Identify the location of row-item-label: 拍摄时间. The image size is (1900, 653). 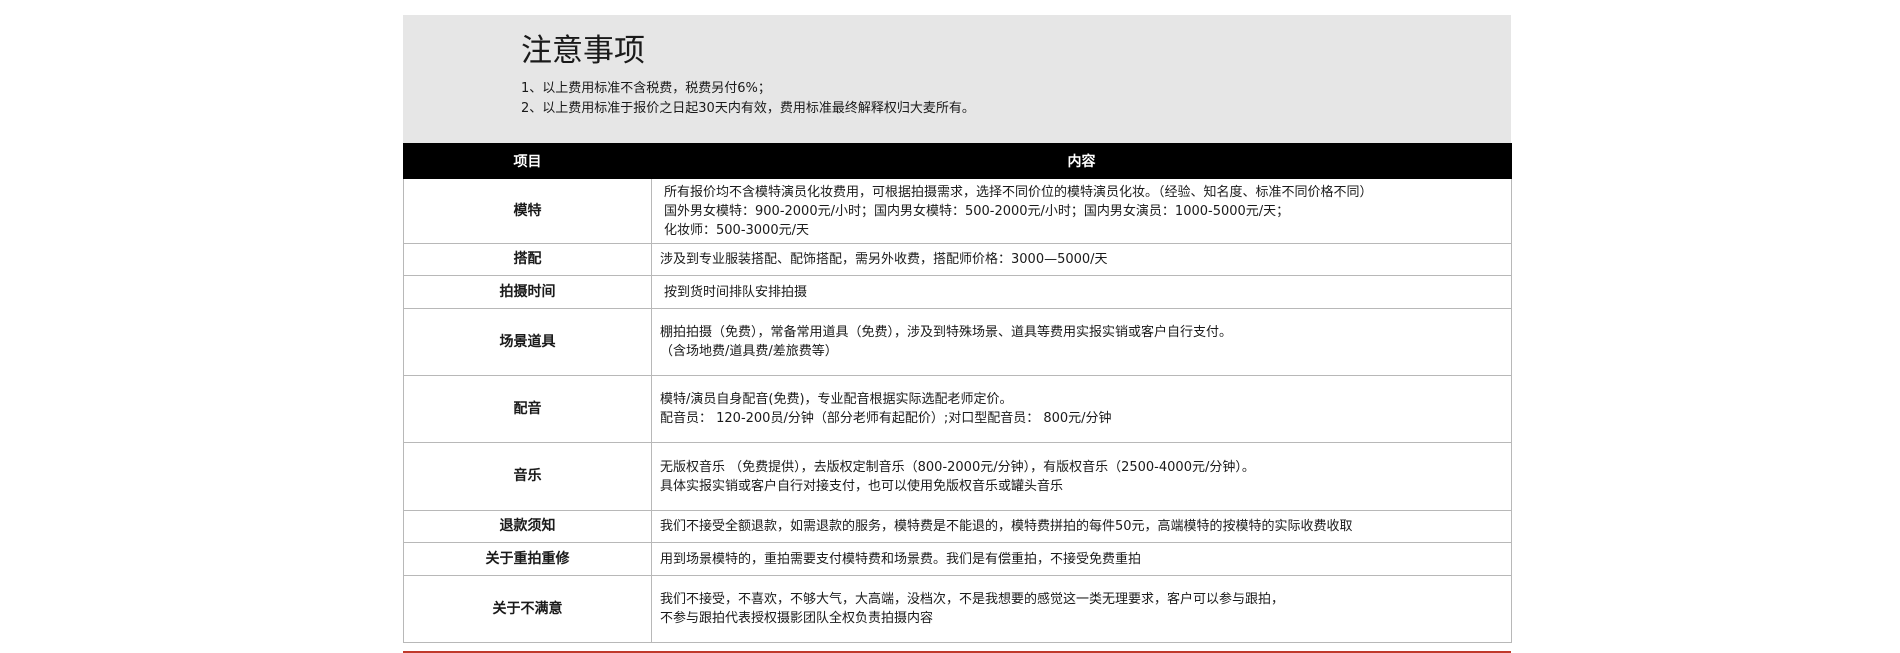
(527, 292).